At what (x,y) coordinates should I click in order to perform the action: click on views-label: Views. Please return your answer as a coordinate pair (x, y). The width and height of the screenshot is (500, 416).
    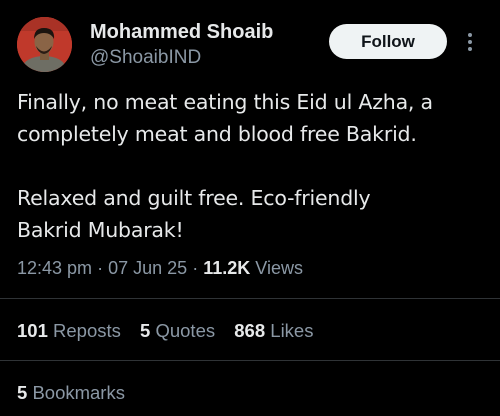
    Looking at the image, I should click on (279, 268).